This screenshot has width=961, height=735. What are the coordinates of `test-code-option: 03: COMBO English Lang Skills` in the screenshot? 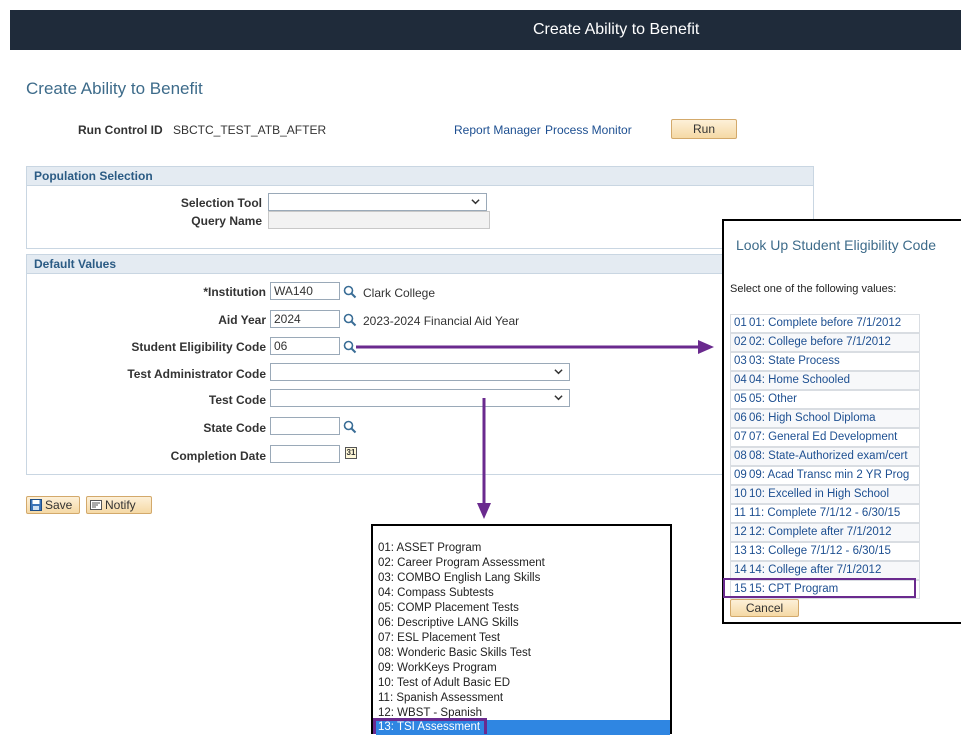 It's located at (523, 578).